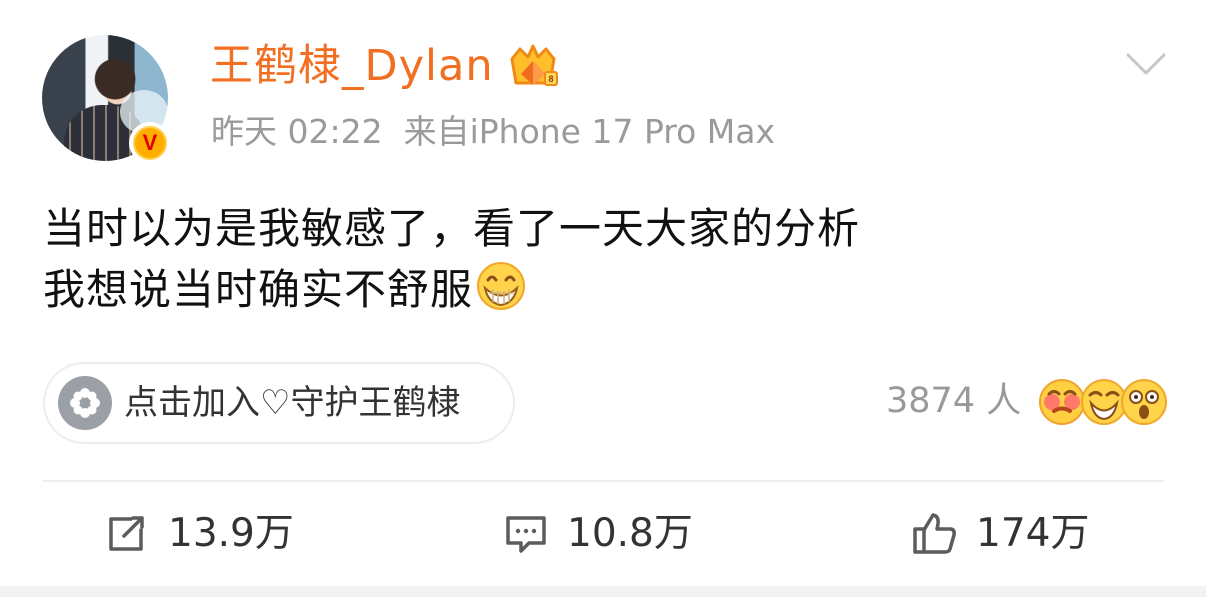  What do you see at coordinates (292, 403) in the screenshot?
I see `join-guard-label: 点击加入♡守护王鹤棣` at bounding box center [292, 403].